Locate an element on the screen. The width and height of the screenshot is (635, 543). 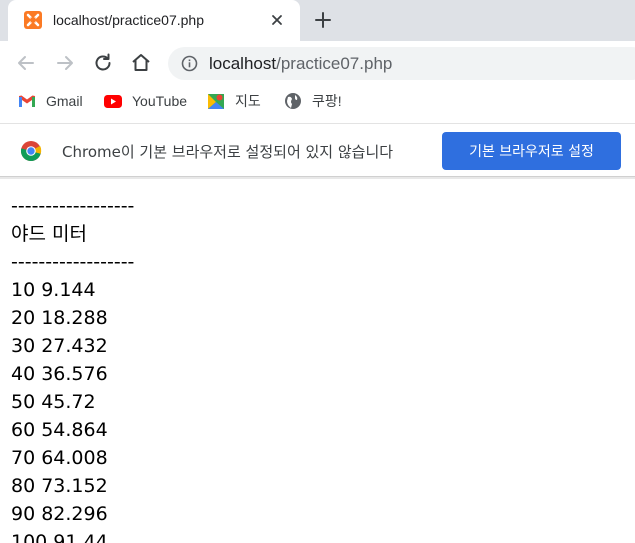
address-bar: localhost/practice07.php is located at coordinates (401, 63).